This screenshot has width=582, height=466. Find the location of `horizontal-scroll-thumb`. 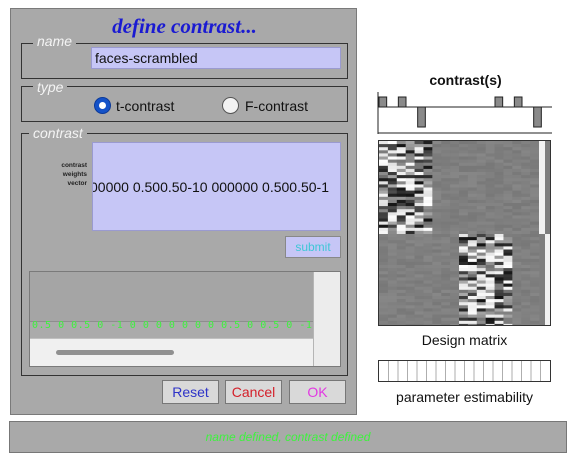

horizontal-scroll-thumb is located at coordinates (115, 352).